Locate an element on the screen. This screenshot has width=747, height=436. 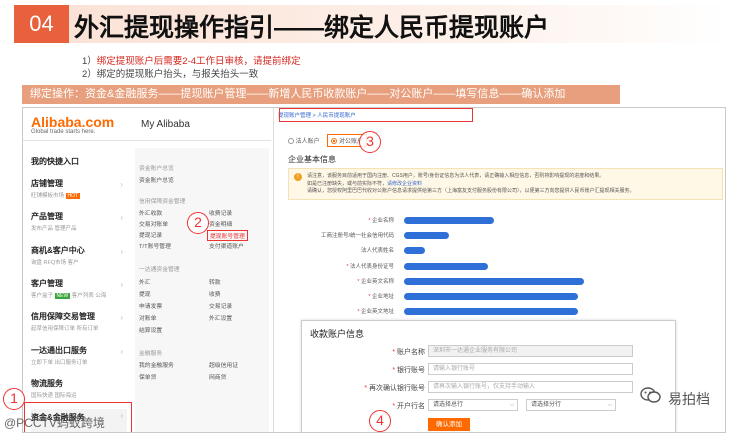
menu-item: 提现记录 is located at coordinates (150, 234).